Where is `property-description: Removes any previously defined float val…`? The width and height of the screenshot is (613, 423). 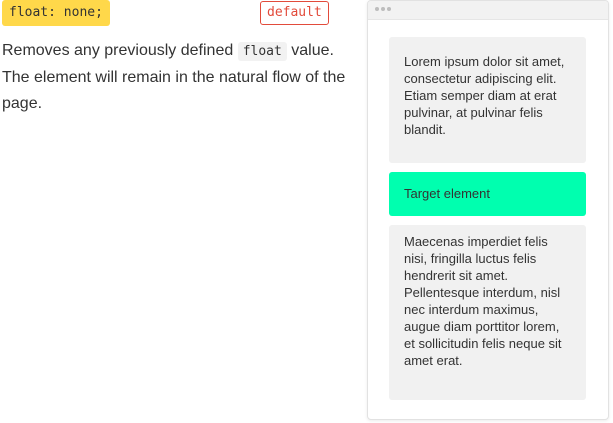
property-description: Removes any previously defined float val… is located at coordinates (174, 77).